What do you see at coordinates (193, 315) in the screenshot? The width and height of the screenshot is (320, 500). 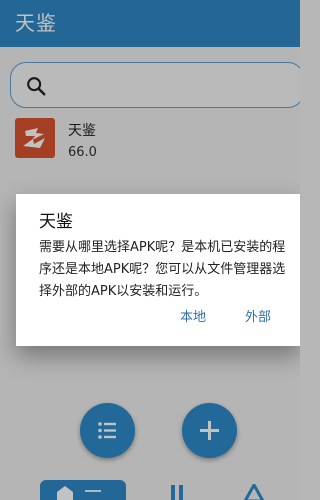 I see `local-button: 本地` at bounding box center [193, 315].